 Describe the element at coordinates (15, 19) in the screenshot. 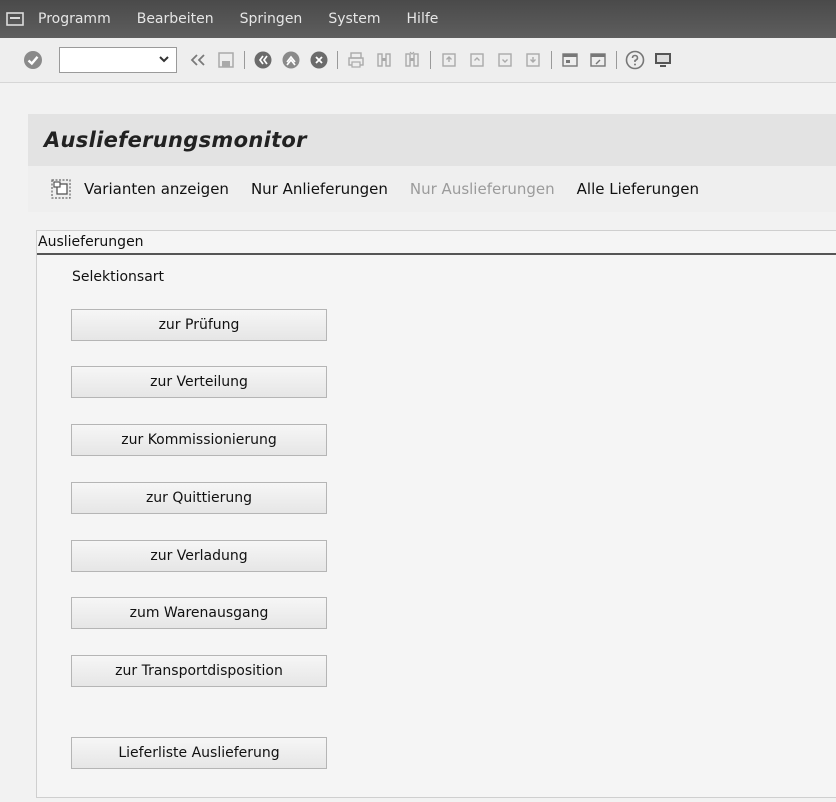

I see `menu-icon` at that location.